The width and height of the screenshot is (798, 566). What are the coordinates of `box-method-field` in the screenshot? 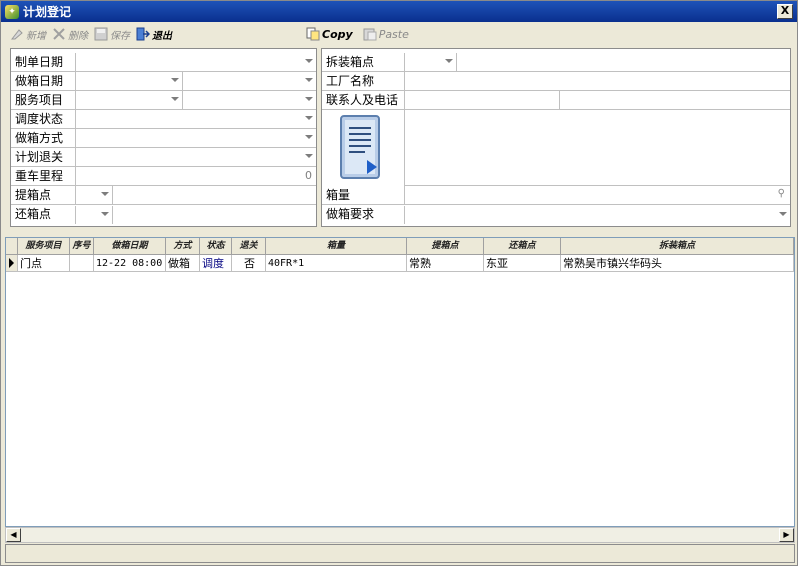 It's located at (195, 138).